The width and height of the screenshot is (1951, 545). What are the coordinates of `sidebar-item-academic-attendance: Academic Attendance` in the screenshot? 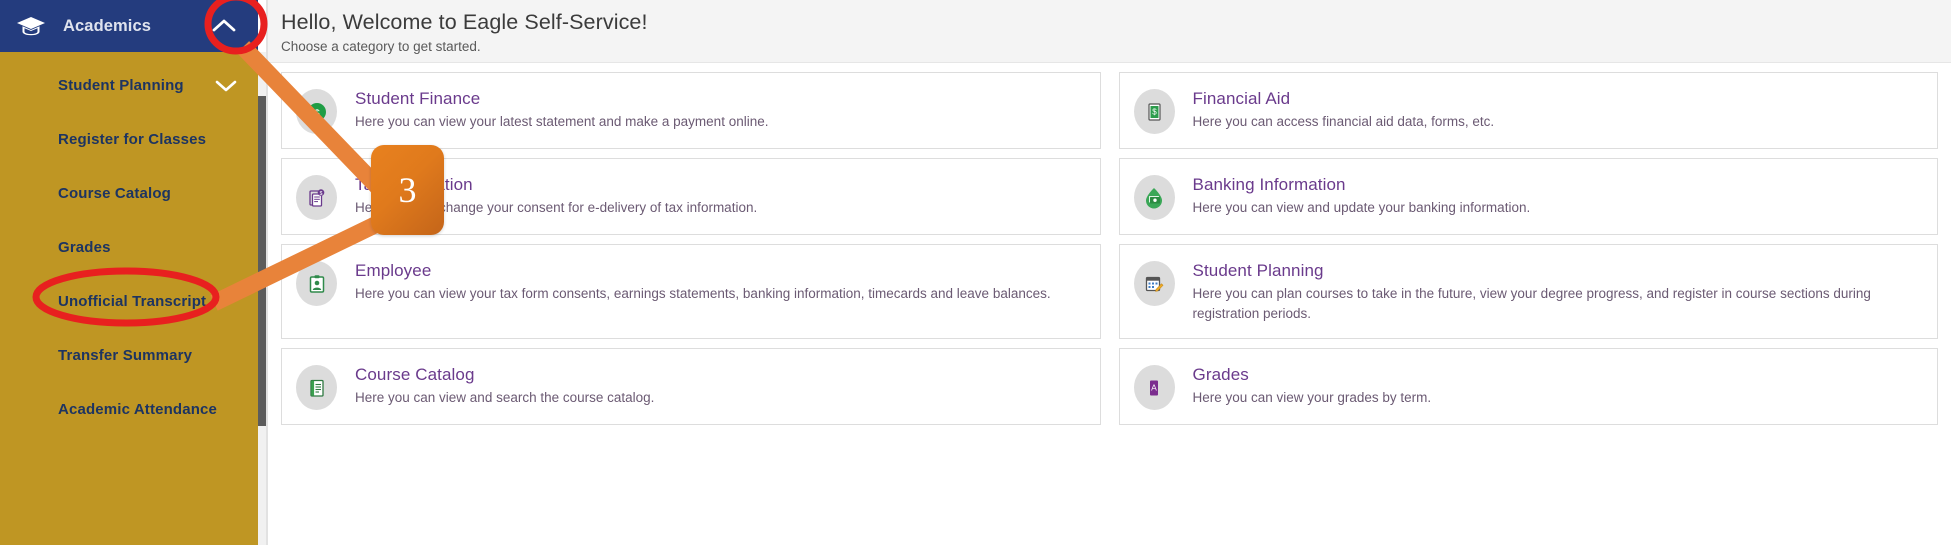 It's located at (129, 409).